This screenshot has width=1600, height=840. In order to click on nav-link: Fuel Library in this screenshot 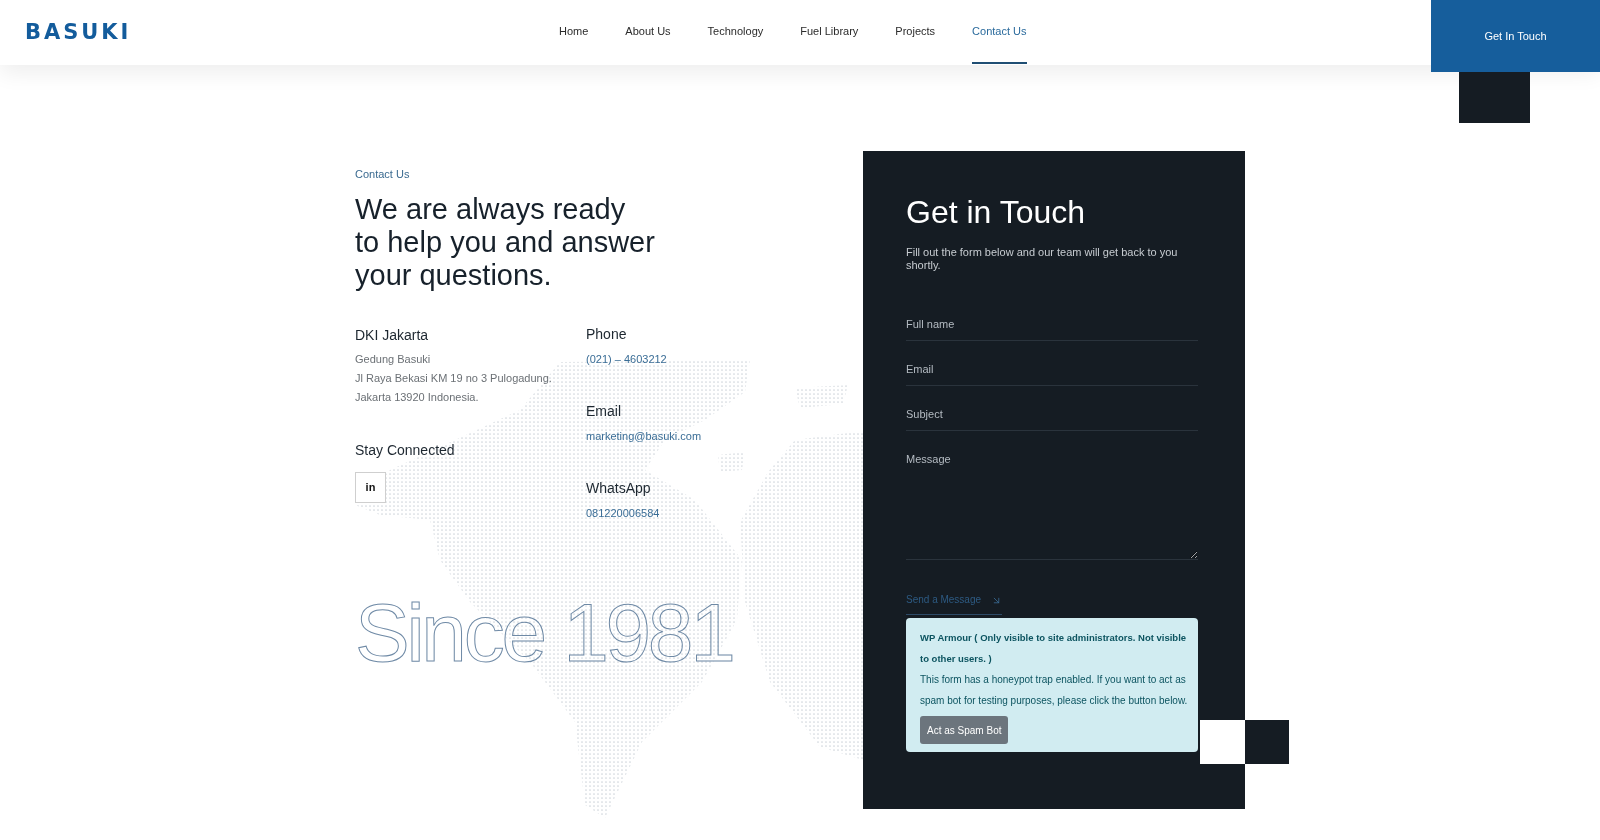, I will do `click(829, 32)`.